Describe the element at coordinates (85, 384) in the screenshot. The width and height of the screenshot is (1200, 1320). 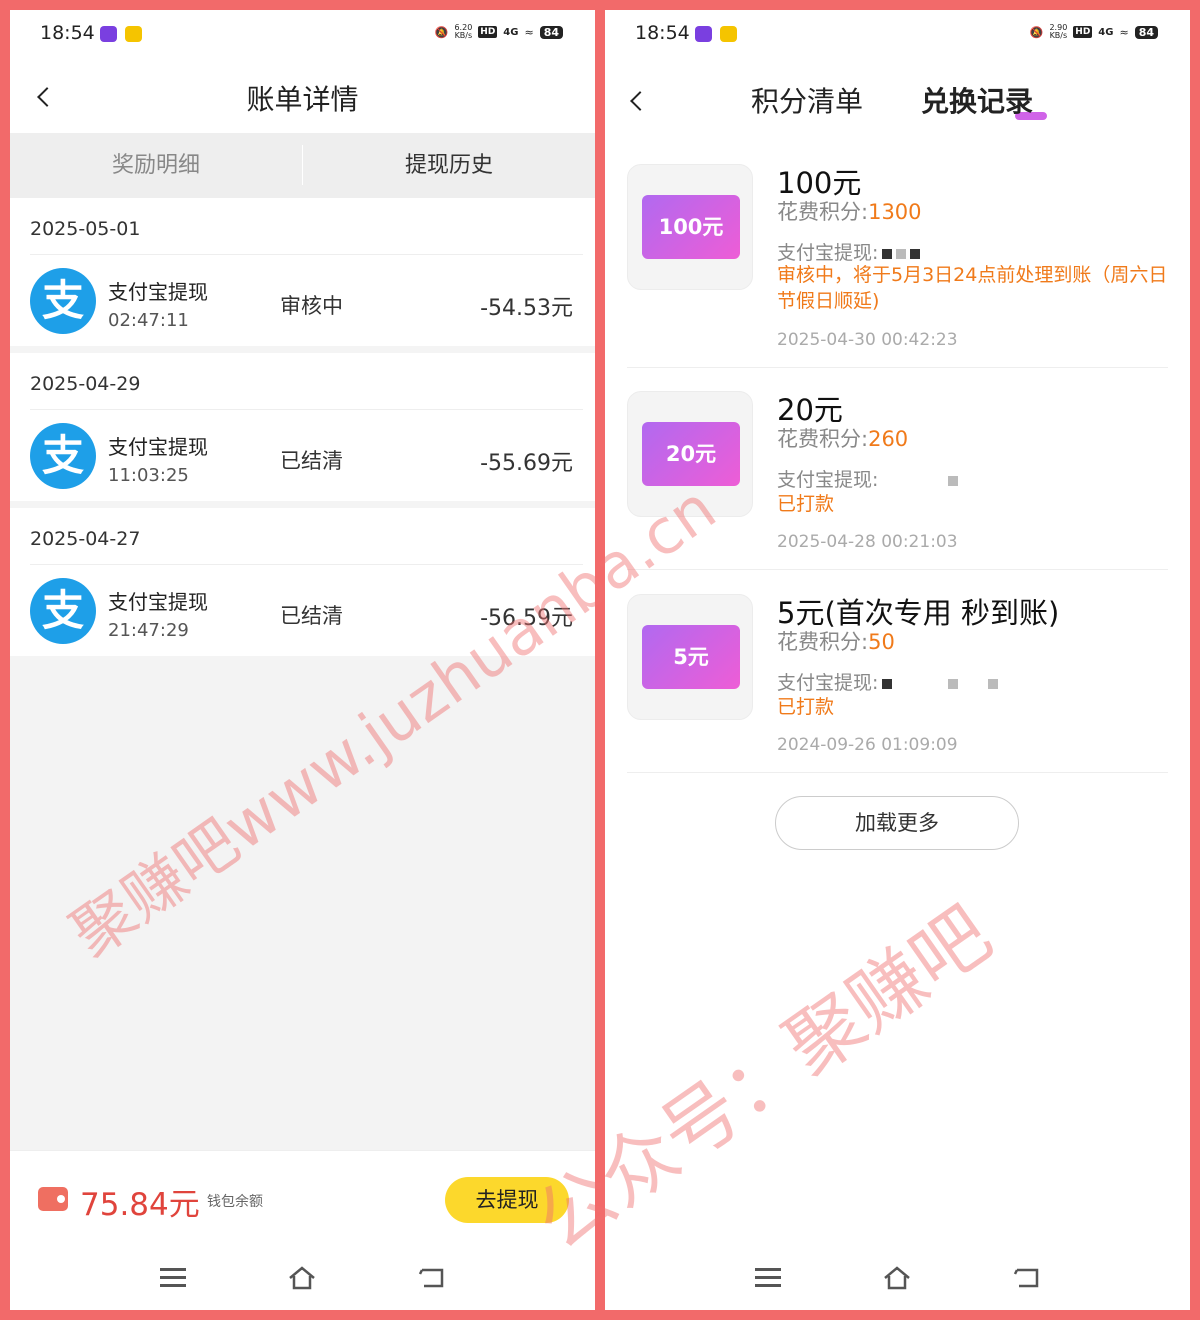
I see `record-date: 2025-04-29` at that location.